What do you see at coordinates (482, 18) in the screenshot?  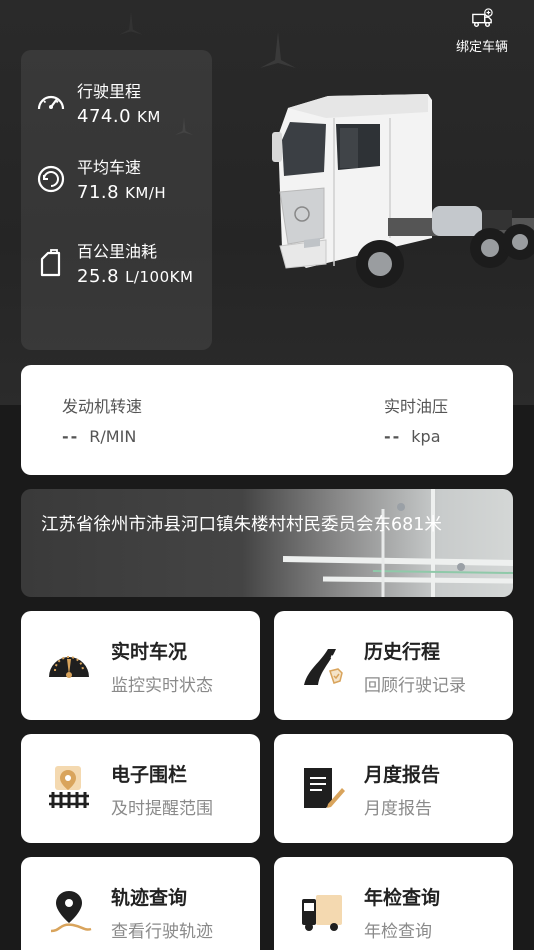 I see `truck-add-icon` at bounding box center [482, 18].